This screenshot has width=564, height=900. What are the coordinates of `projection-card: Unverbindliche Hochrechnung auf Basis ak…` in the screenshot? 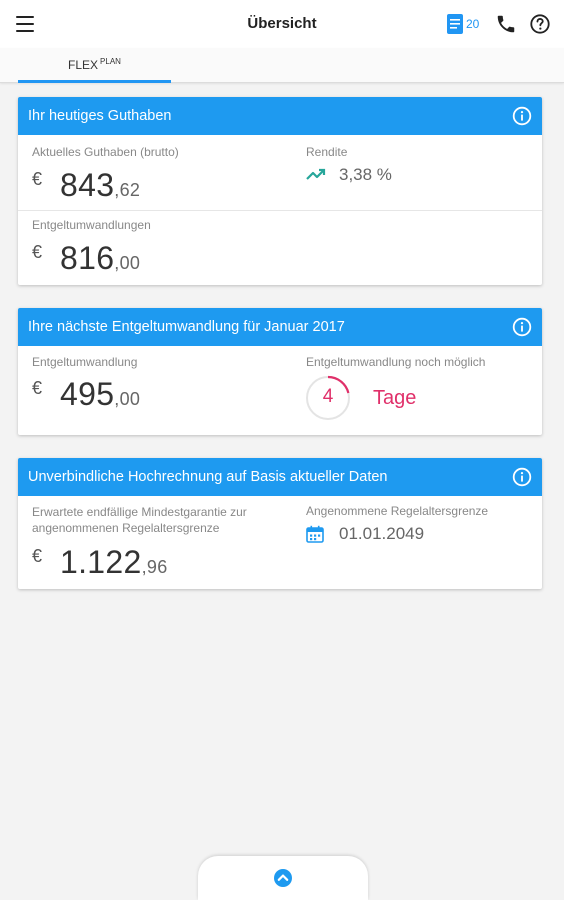 It's located at (280, 523).